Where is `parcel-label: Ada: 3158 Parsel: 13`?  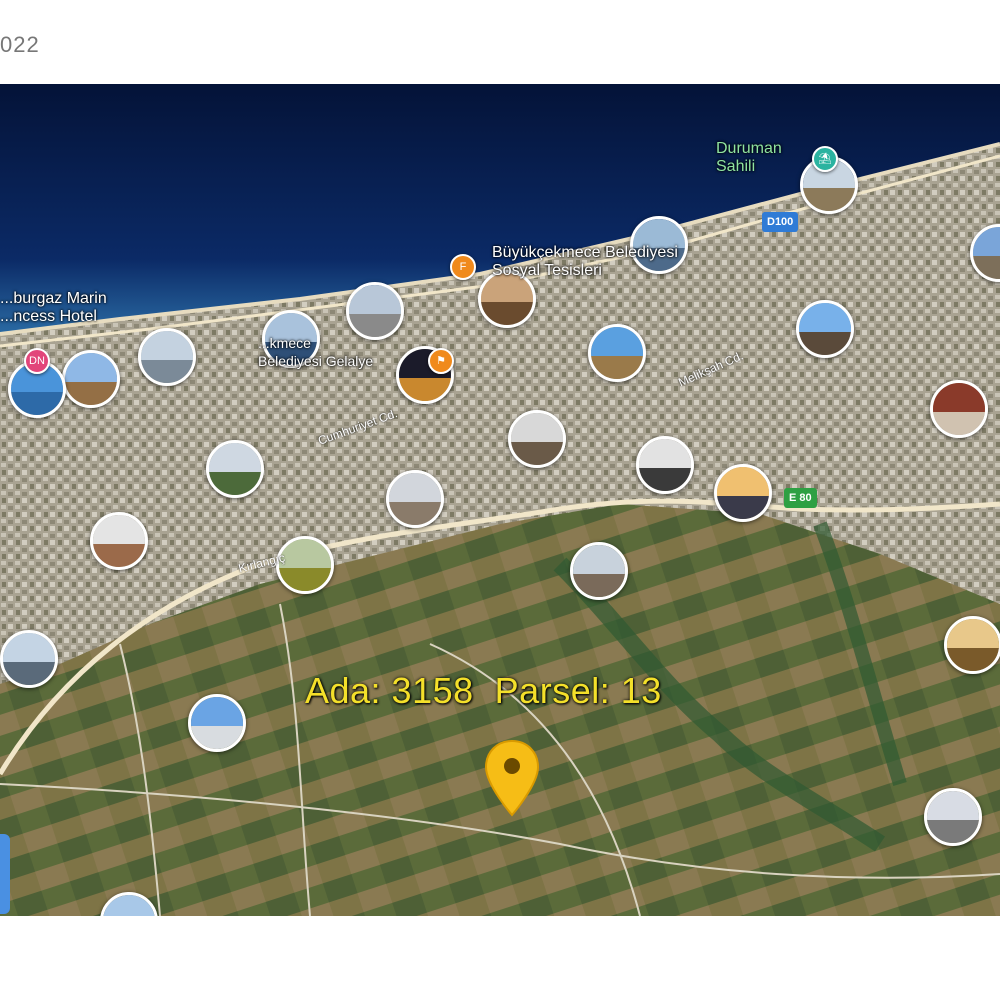 parcel-label: Ada: 3158 Parsel: 13 is located at coordinates (483, 691).